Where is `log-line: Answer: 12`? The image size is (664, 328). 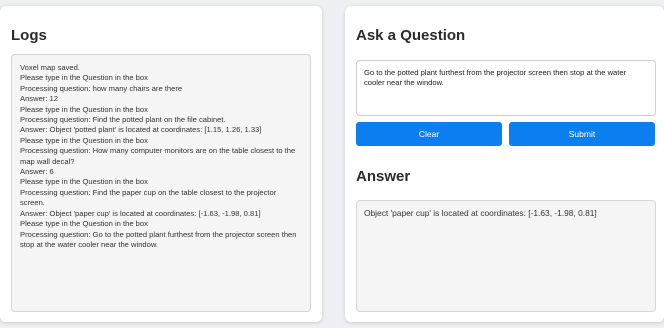
log-line: Answer: 12 is located at coordinates (39, 99).